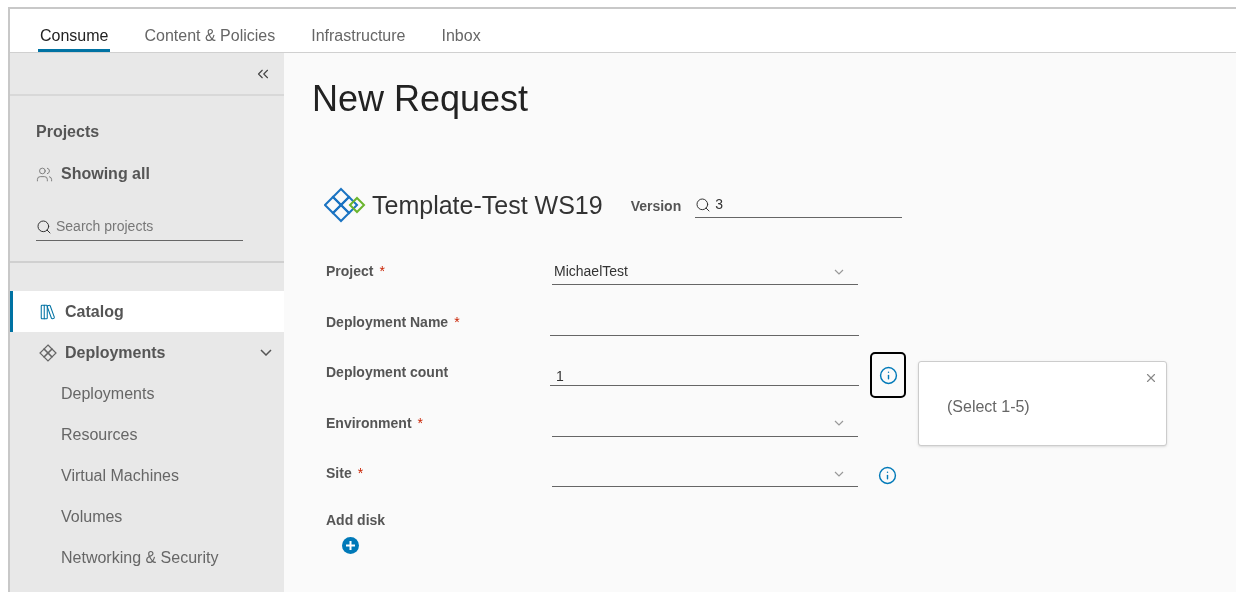  I want to click on template-name: Template-Test WS19, so click(487, 206).